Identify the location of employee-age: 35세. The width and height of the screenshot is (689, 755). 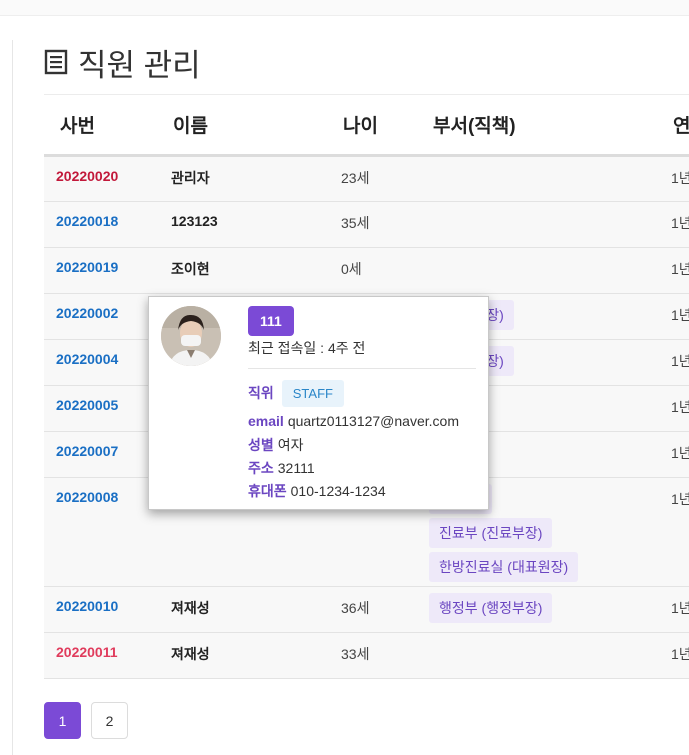
(372, 224).